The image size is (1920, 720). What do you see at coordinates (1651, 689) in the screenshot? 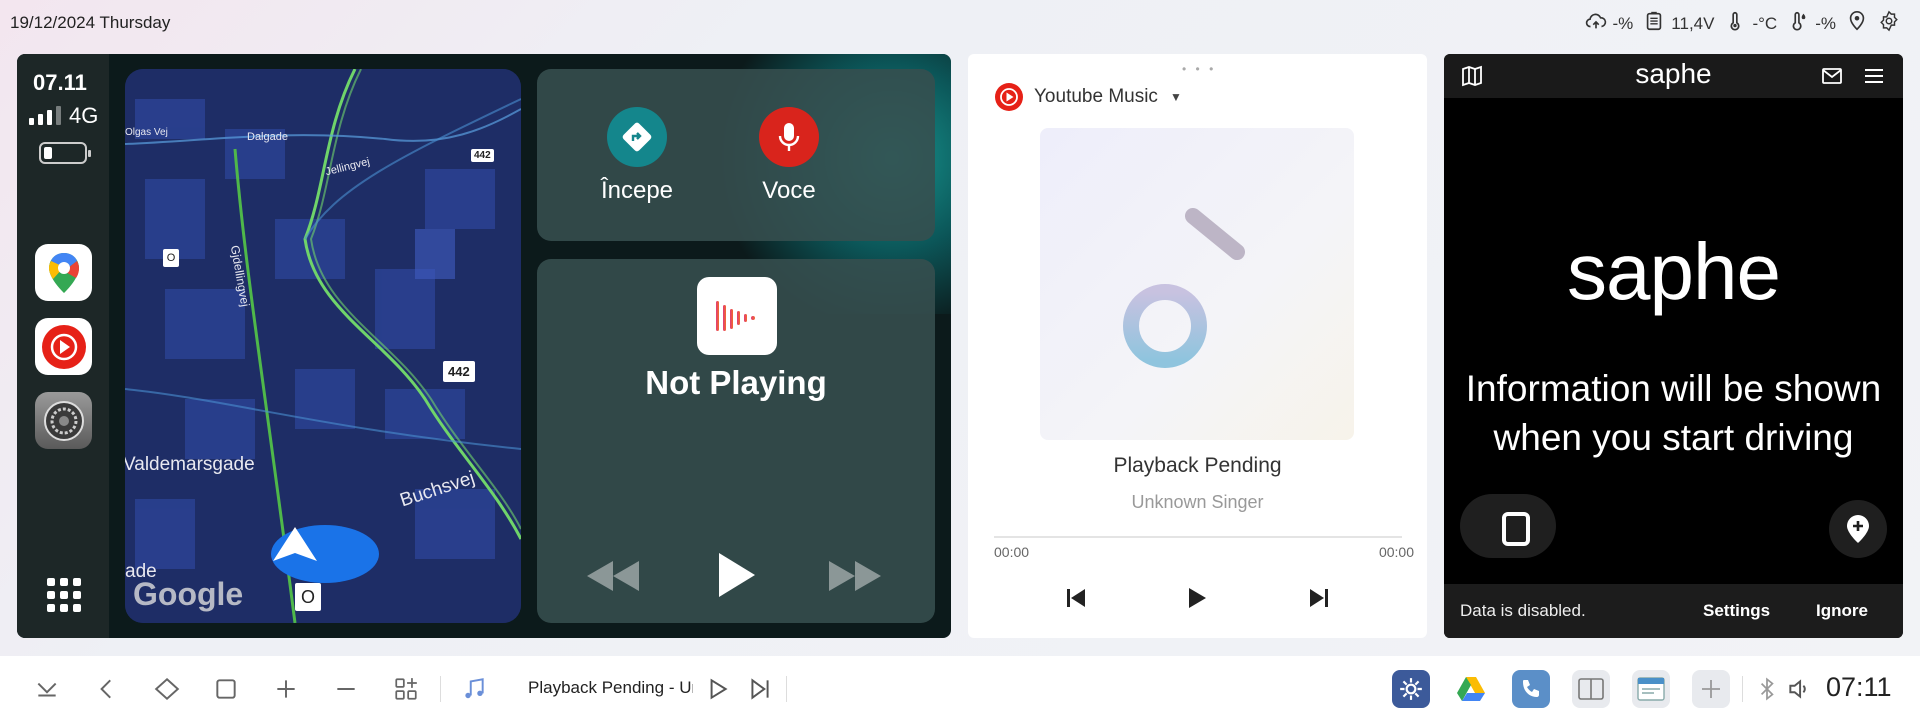
I see `widget-panel-icon` at bounding box center [1651, 689].